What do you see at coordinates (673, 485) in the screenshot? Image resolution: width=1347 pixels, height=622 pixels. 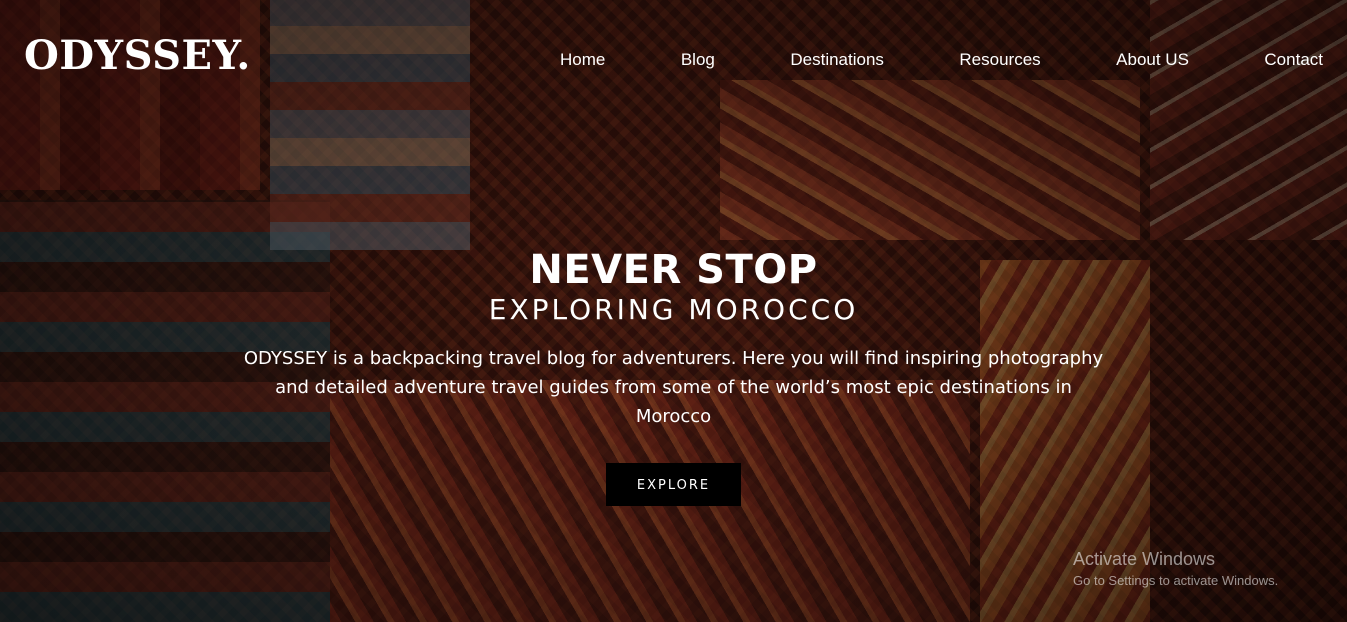 I see `explore-button: EXPLORE` at bounding box center [673, 485].